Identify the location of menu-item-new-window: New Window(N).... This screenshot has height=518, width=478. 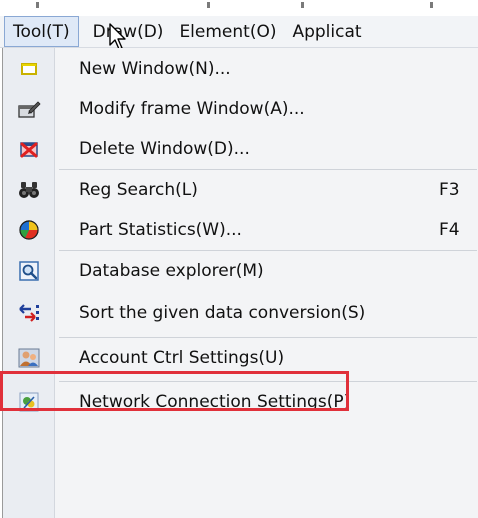
(240, 69).